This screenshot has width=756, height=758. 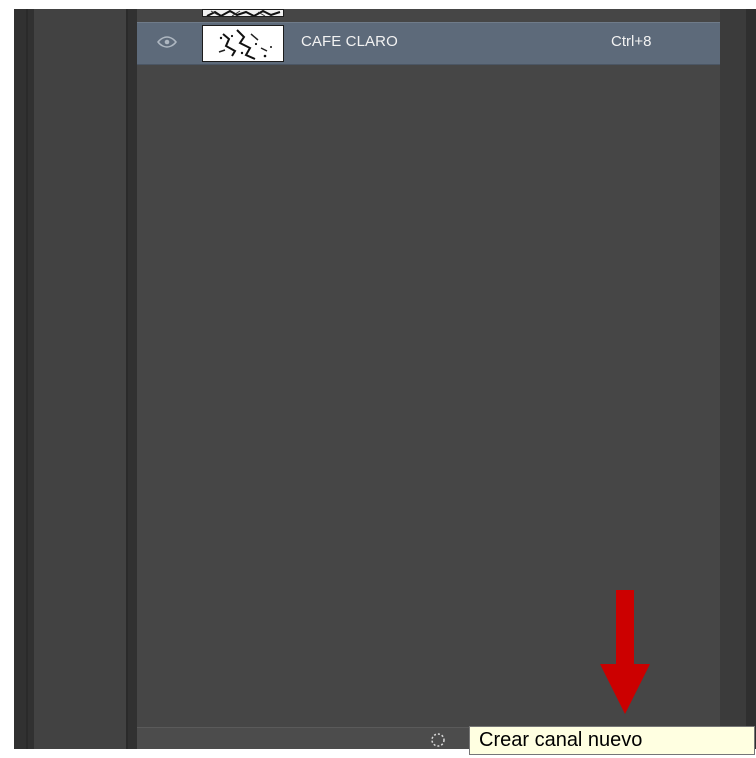 What do you see at coordinates (27, 379) in the screenshot?
I see `left-dock-divider` at bounding box center [27, 379].